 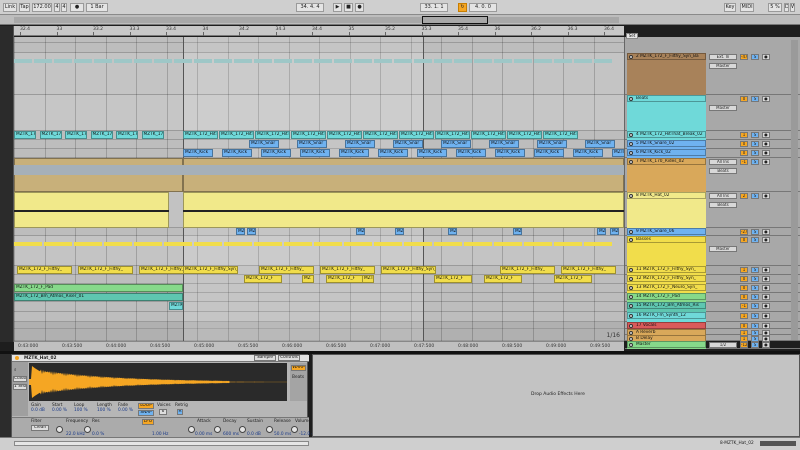 I want to click on filter-type-select: Clean, so click(x=40, y=428).